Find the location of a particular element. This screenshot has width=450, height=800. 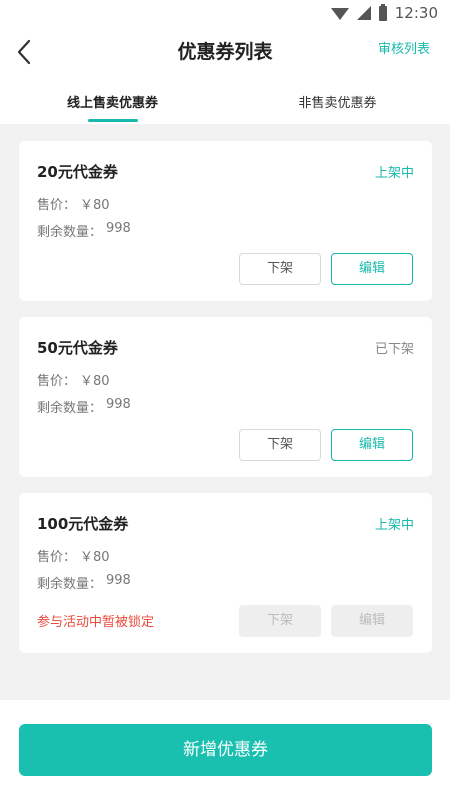

tab-bar: 线上售卖优惠券 非售卖优惠券 is located at coordinates (225, 101).